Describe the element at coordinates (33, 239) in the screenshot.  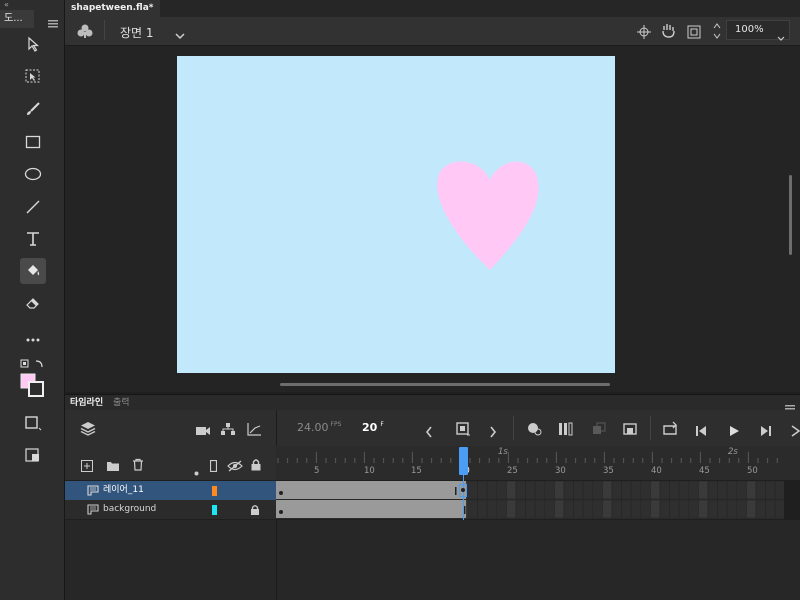
I see `text-tool-icon` at that location.